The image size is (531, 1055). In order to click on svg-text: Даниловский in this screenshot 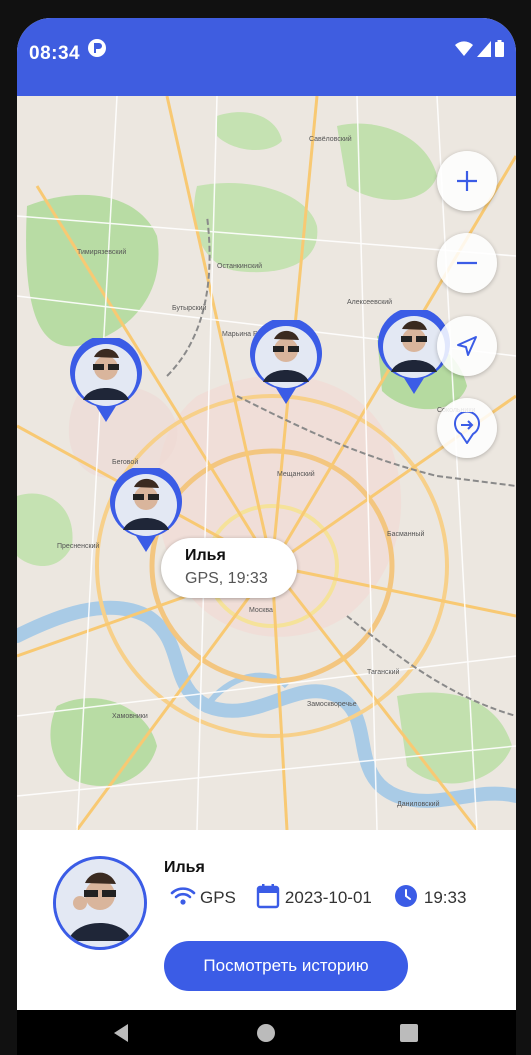, I will do `click(418, 804)`.